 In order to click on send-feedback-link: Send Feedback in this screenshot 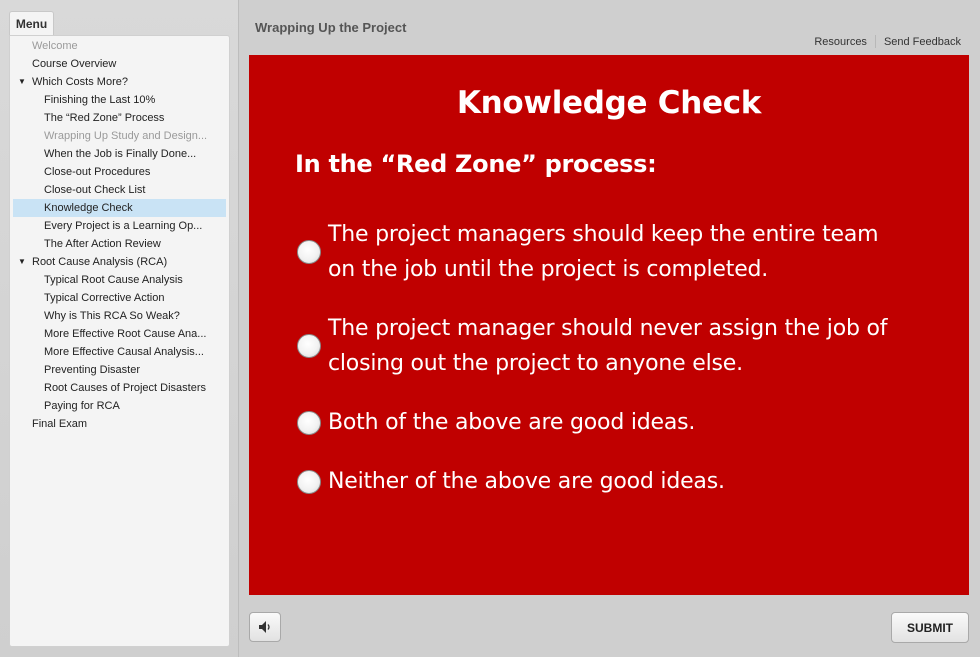, I will do `click(922, 42)`.